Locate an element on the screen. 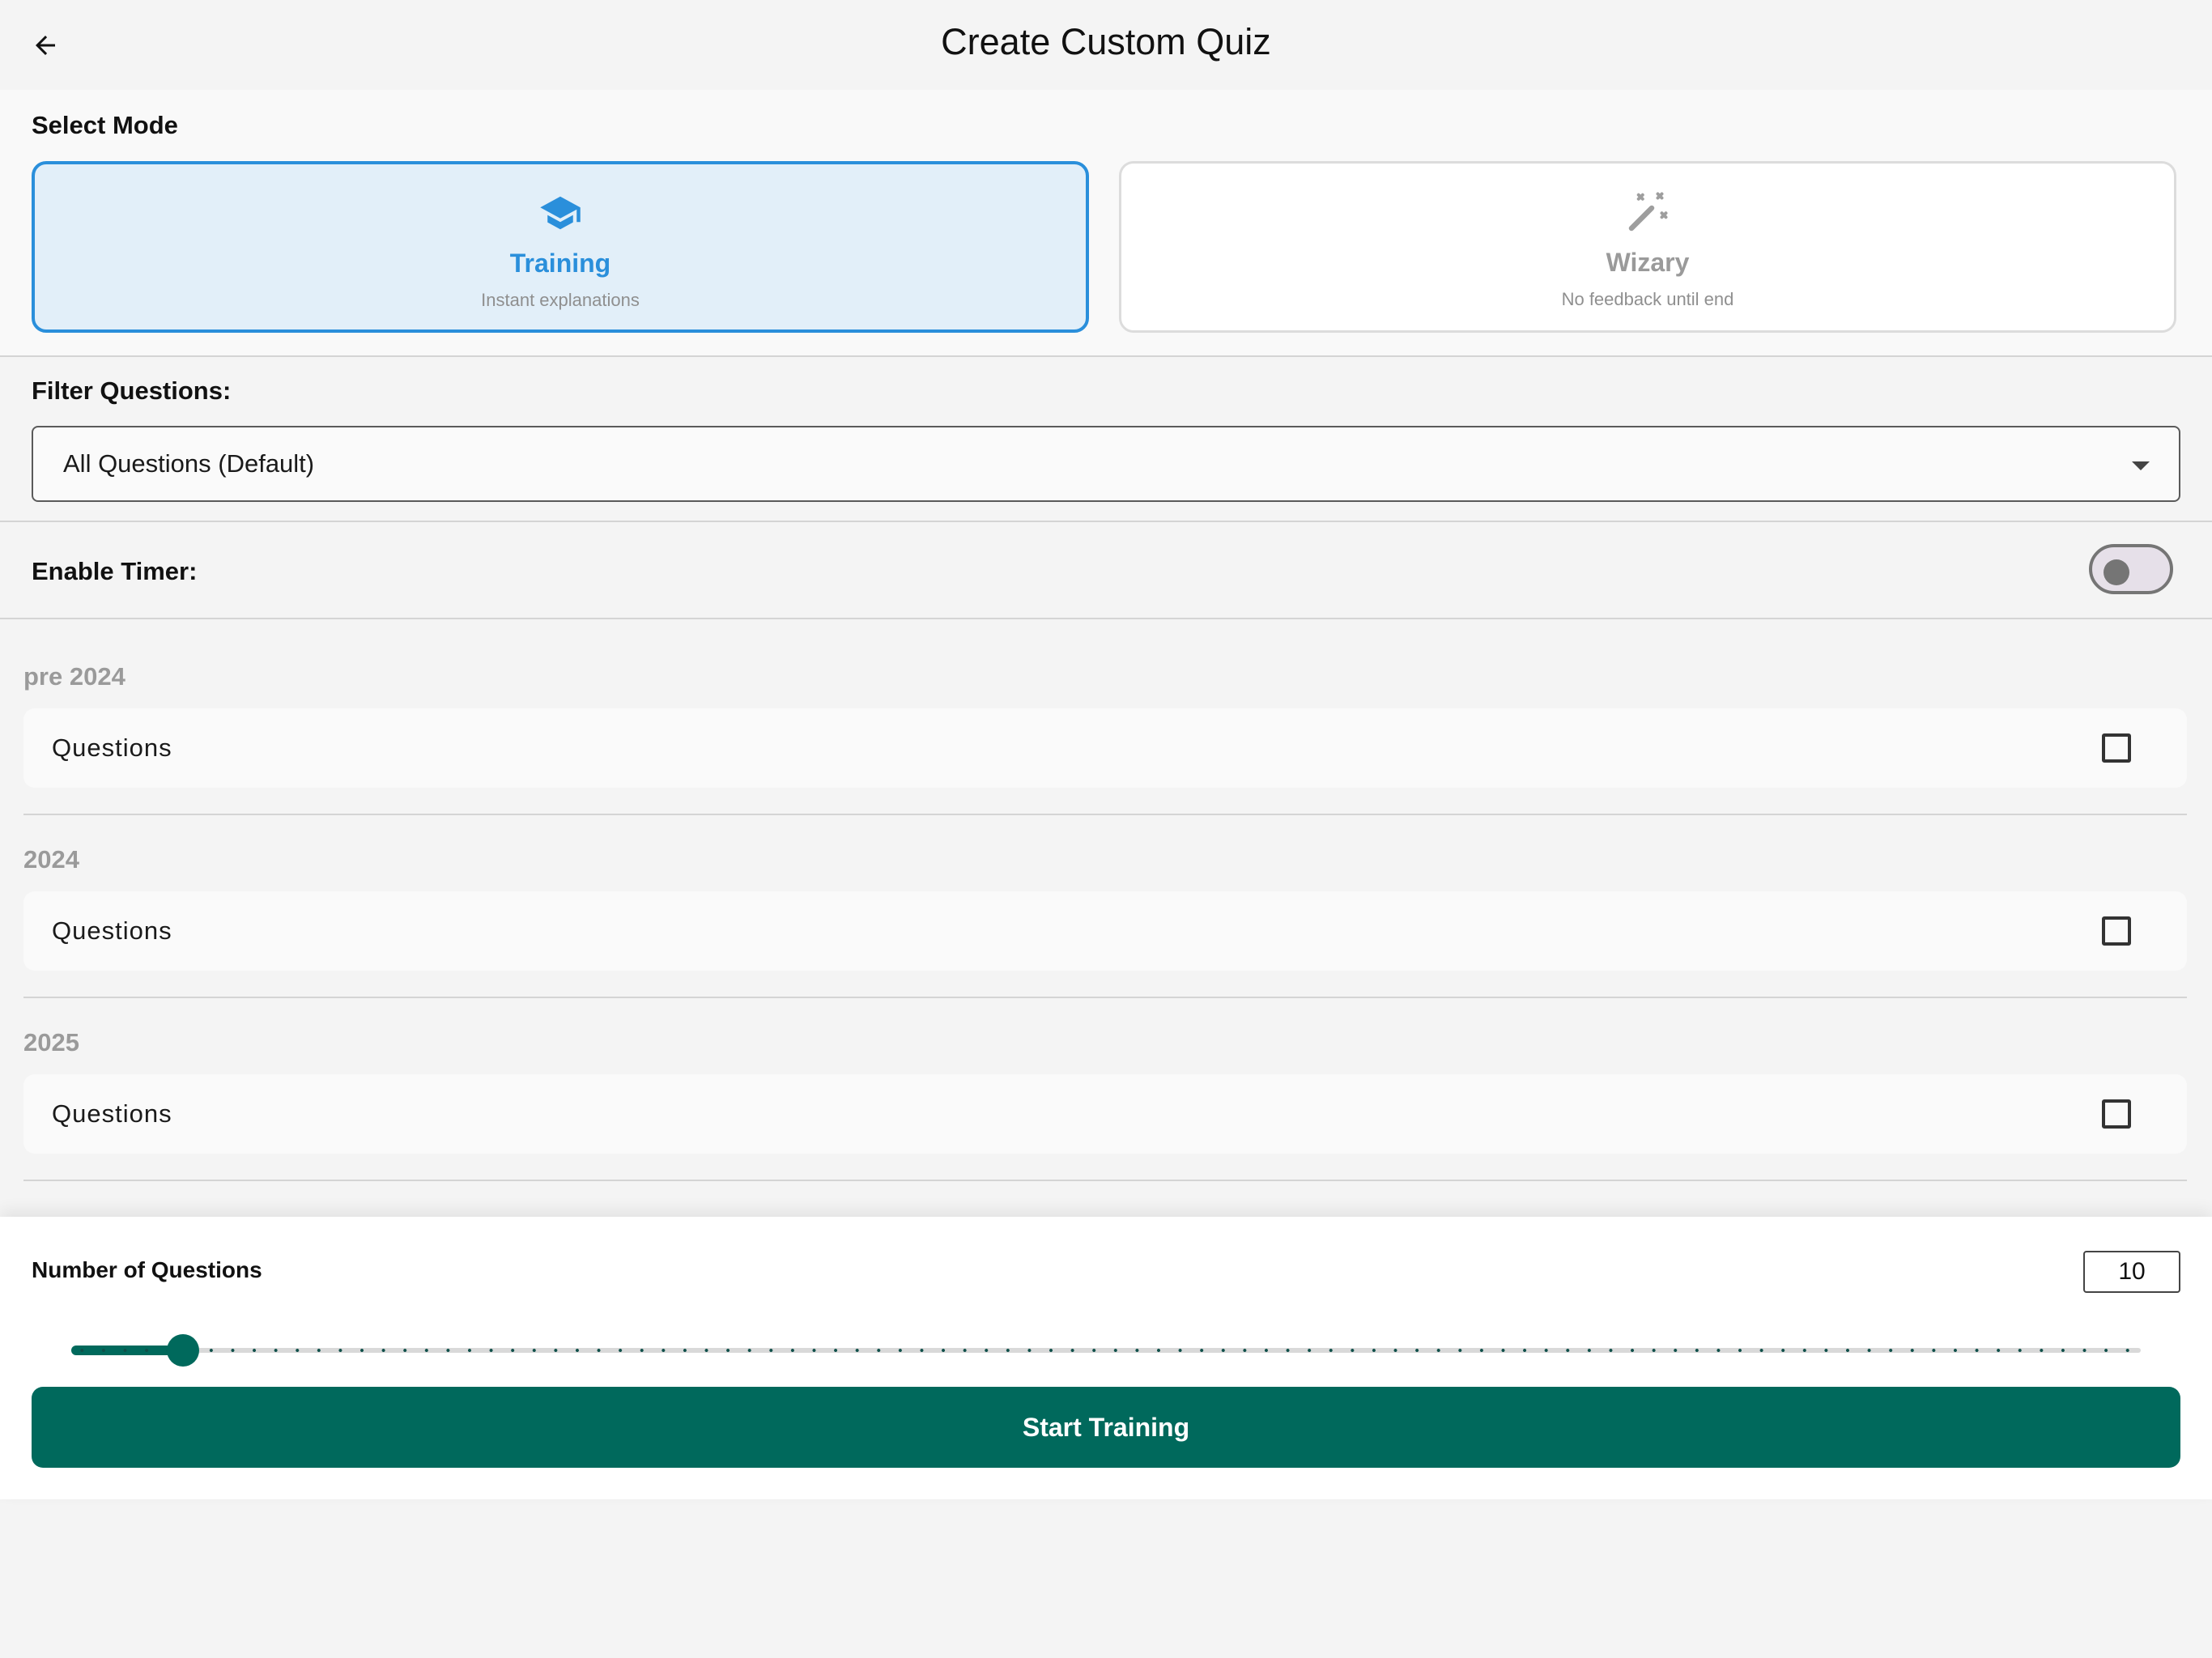 The height and width of the screenshot is (1658, 2212). question-count-input: 10 is located at coordinates (2132, 1272).